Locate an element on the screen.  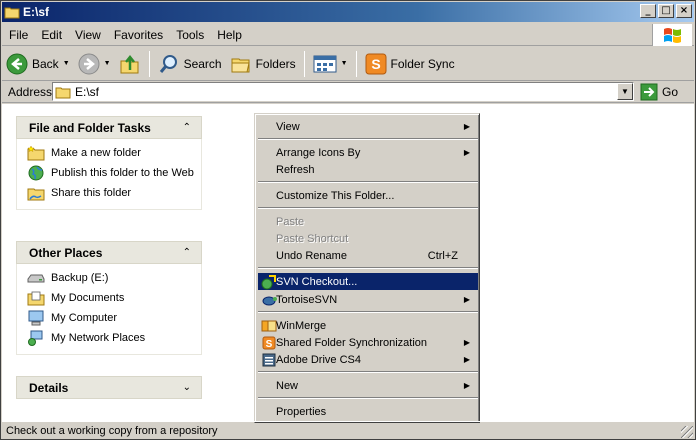
search-button: Search is located at coordinates (190, 64).